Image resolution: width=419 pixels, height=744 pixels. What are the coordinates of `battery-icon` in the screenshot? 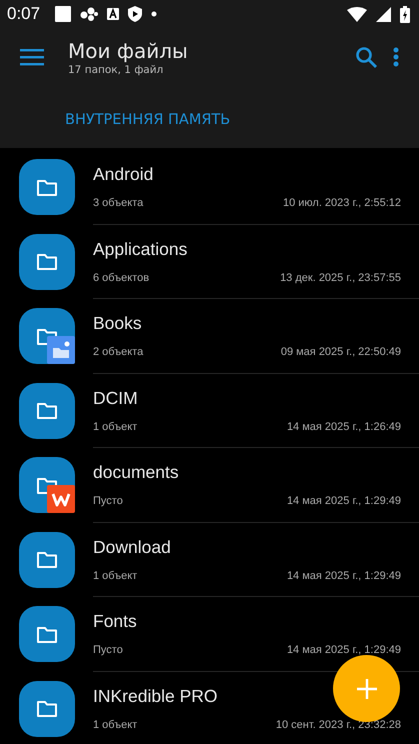 It's located at (405, 14).